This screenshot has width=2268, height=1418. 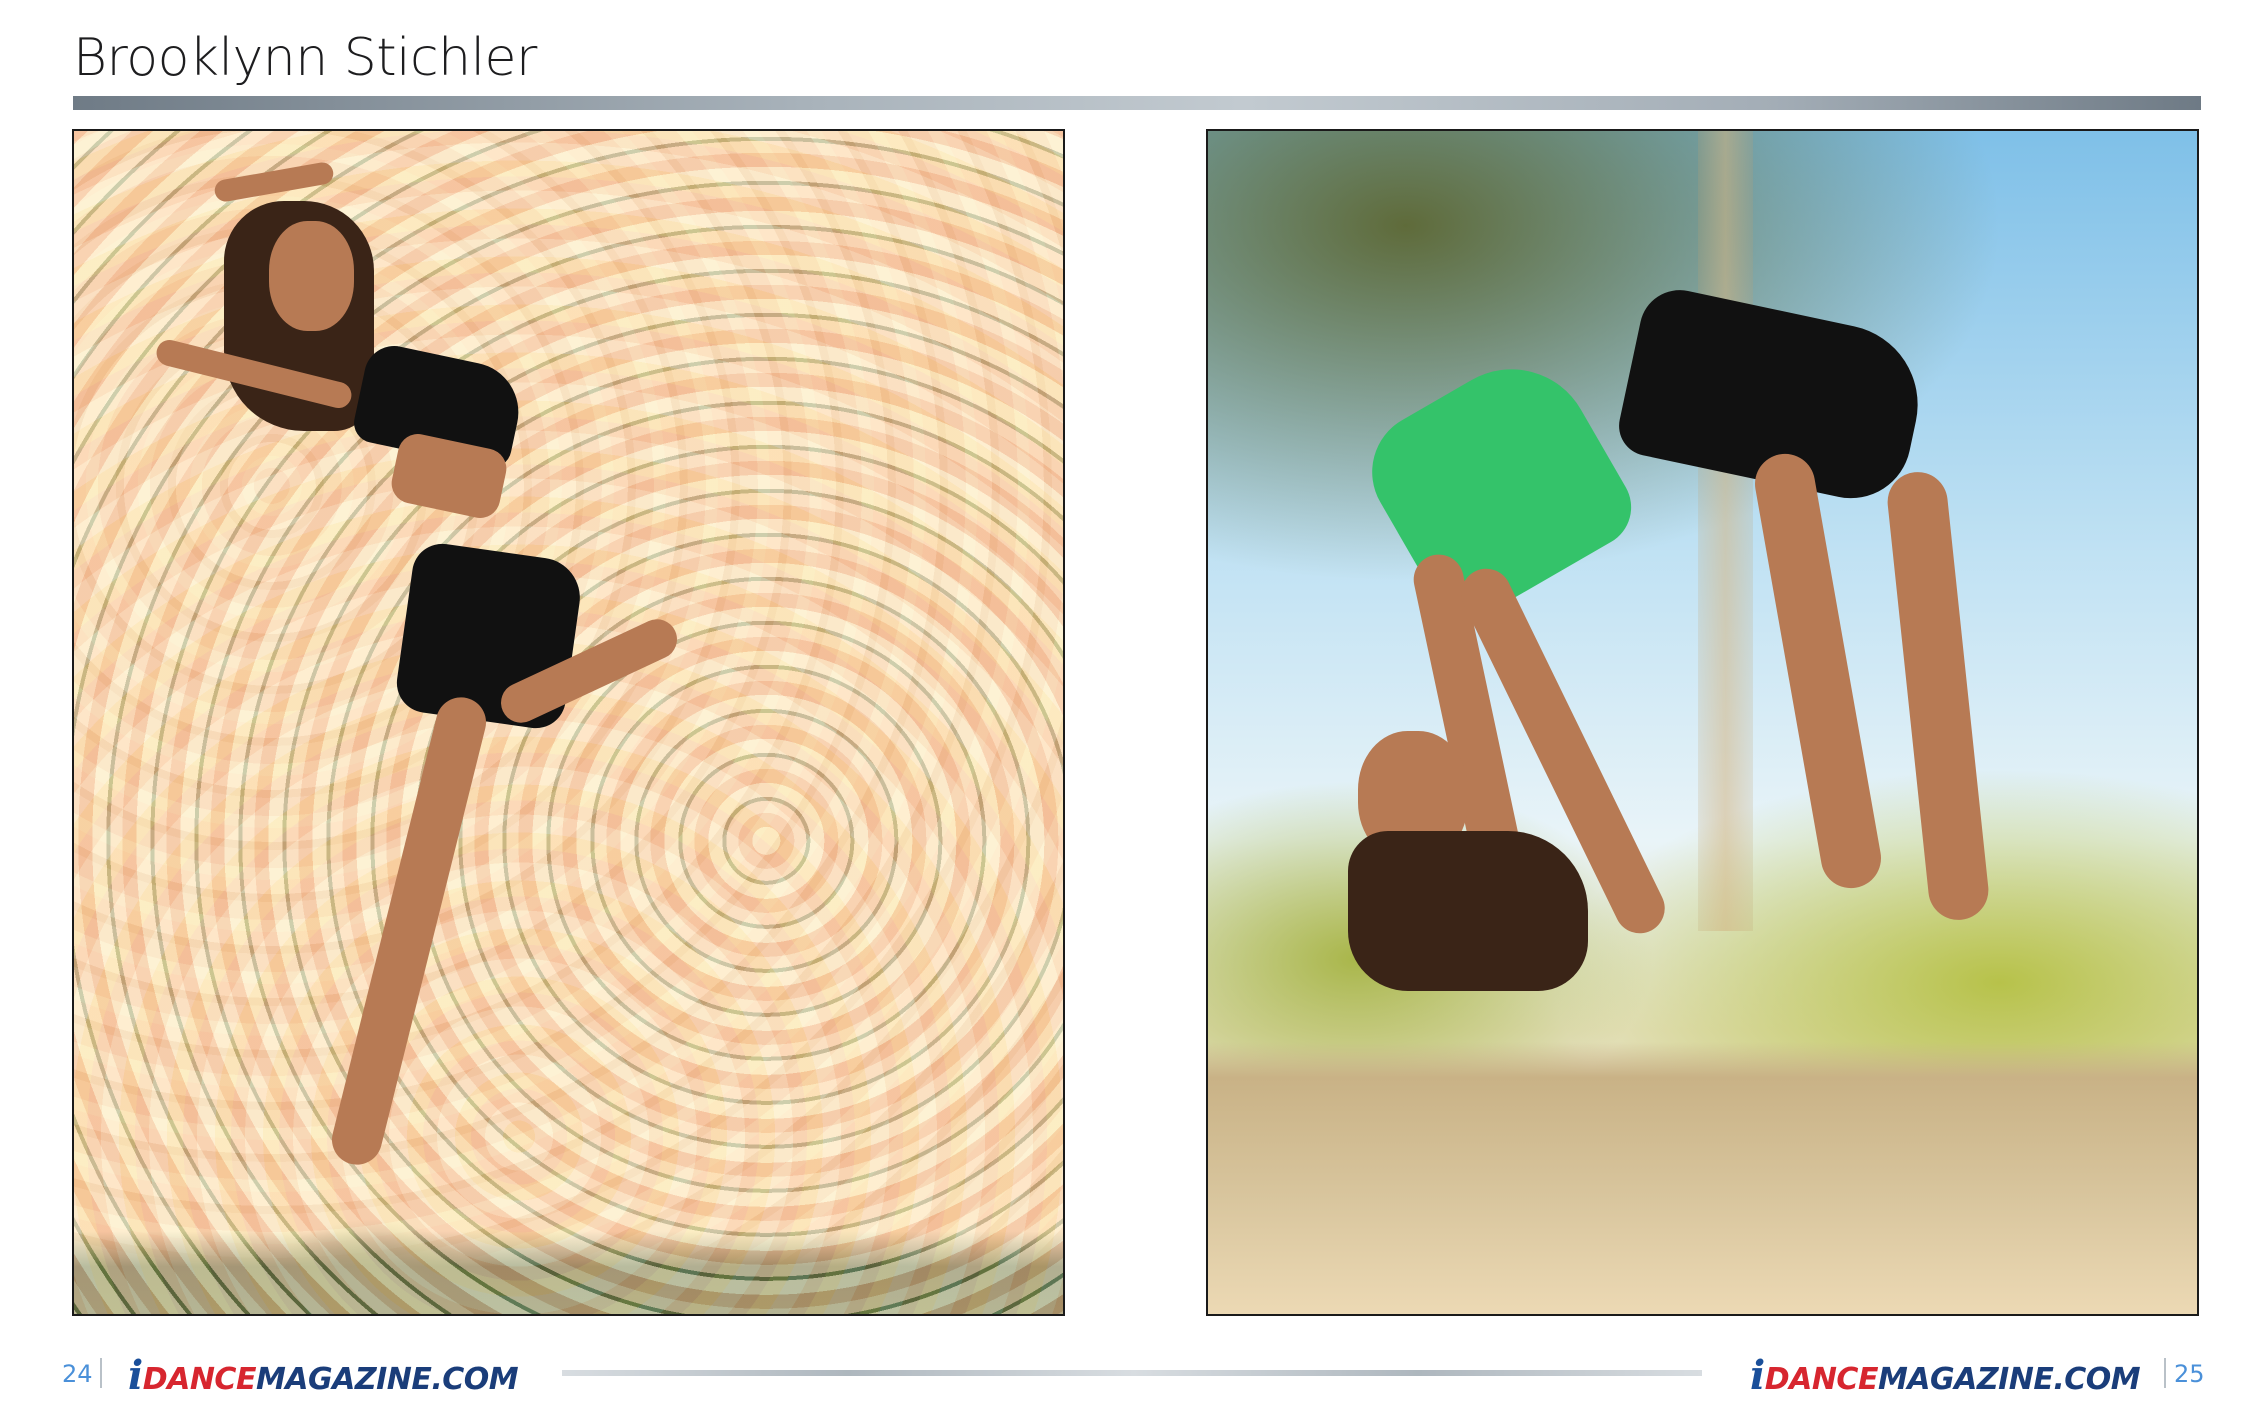 I want to click on footer-rule-right, so click(x=1418, y=1373).